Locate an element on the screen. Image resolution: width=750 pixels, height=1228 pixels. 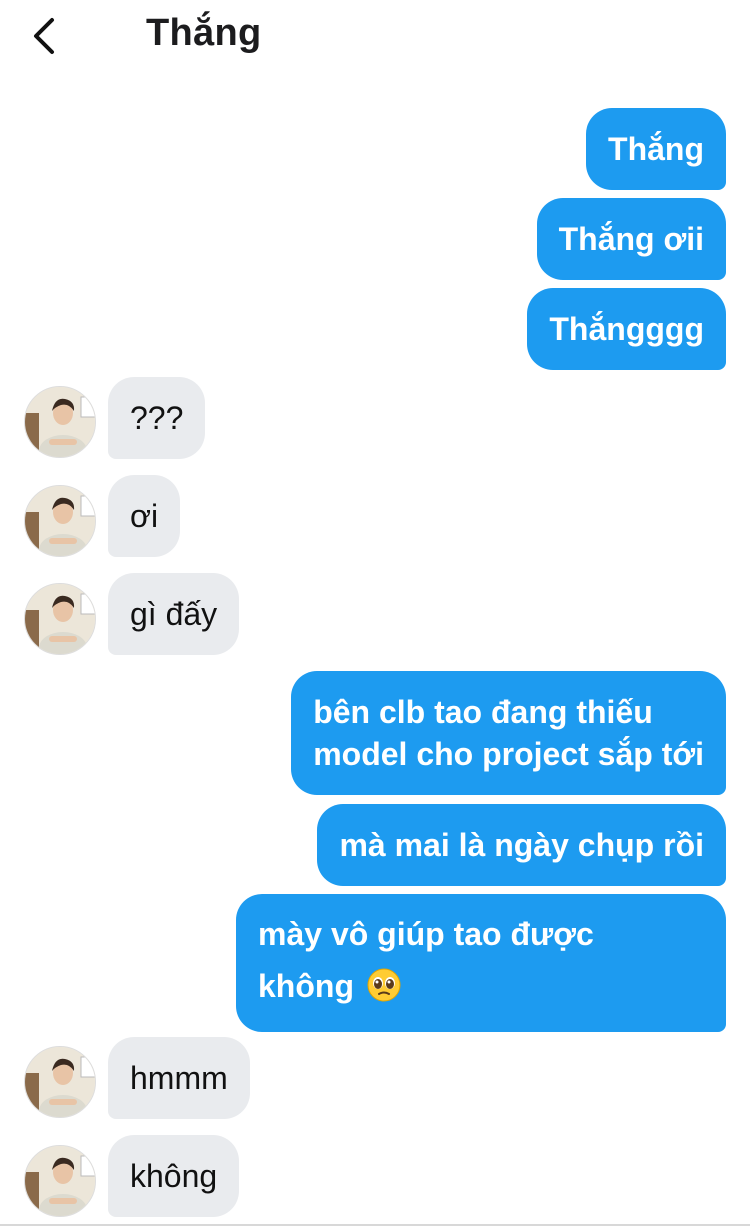
pleading-face-emoji is located at coordinates (384, 983).